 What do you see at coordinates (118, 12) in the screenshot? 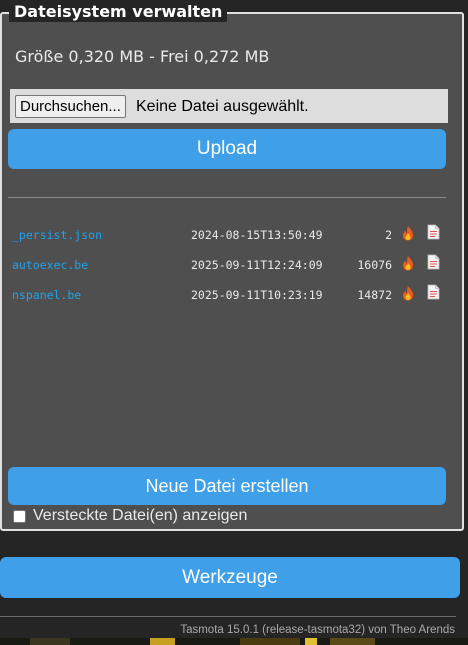
I see `panel-legend: Dateisystem verwalten` at bounding box center [118, 12].